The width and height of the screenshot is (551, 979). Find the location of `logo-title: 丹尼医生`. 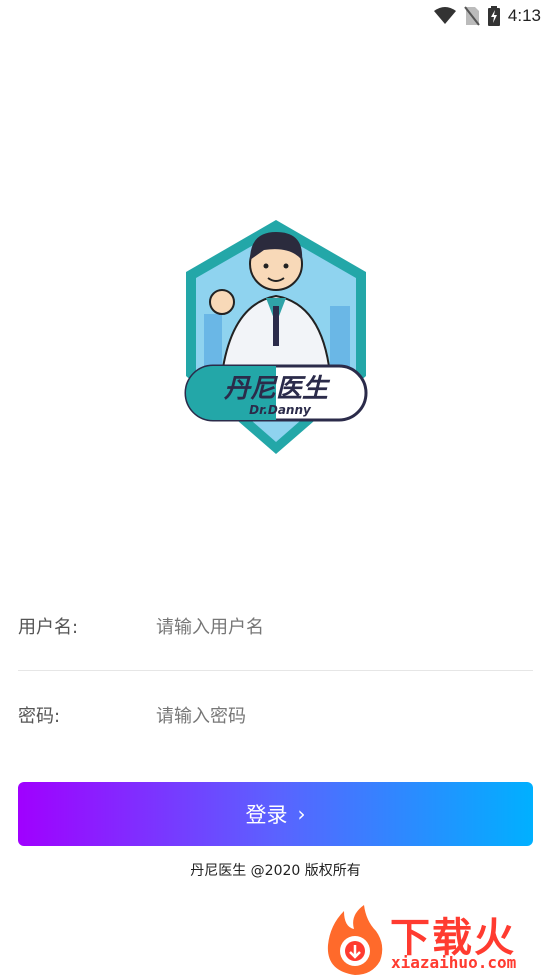

logo-title: 丹尼医生 is located at coordinates (277, 389).